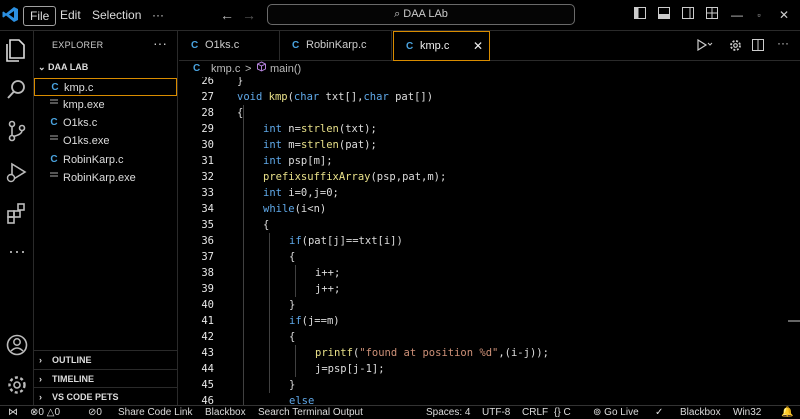  I want to click on search-terminal-output: Search Terminal Output, so click(310, 412).